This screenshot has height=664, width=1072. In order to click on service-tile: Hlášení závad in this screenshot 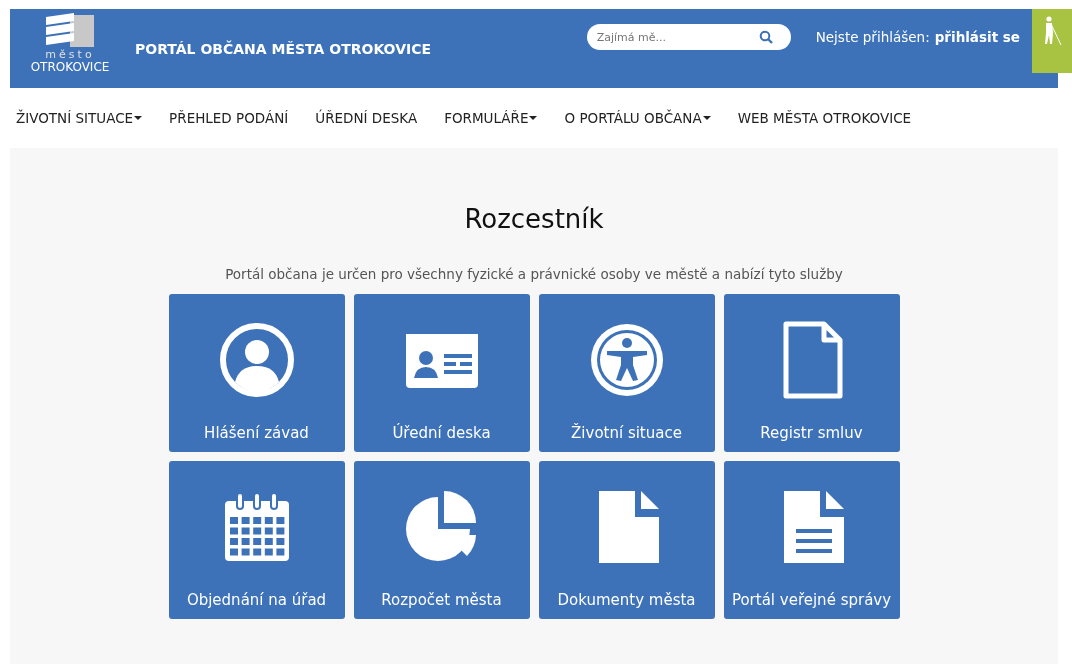, I will do `click(256, 373)`.